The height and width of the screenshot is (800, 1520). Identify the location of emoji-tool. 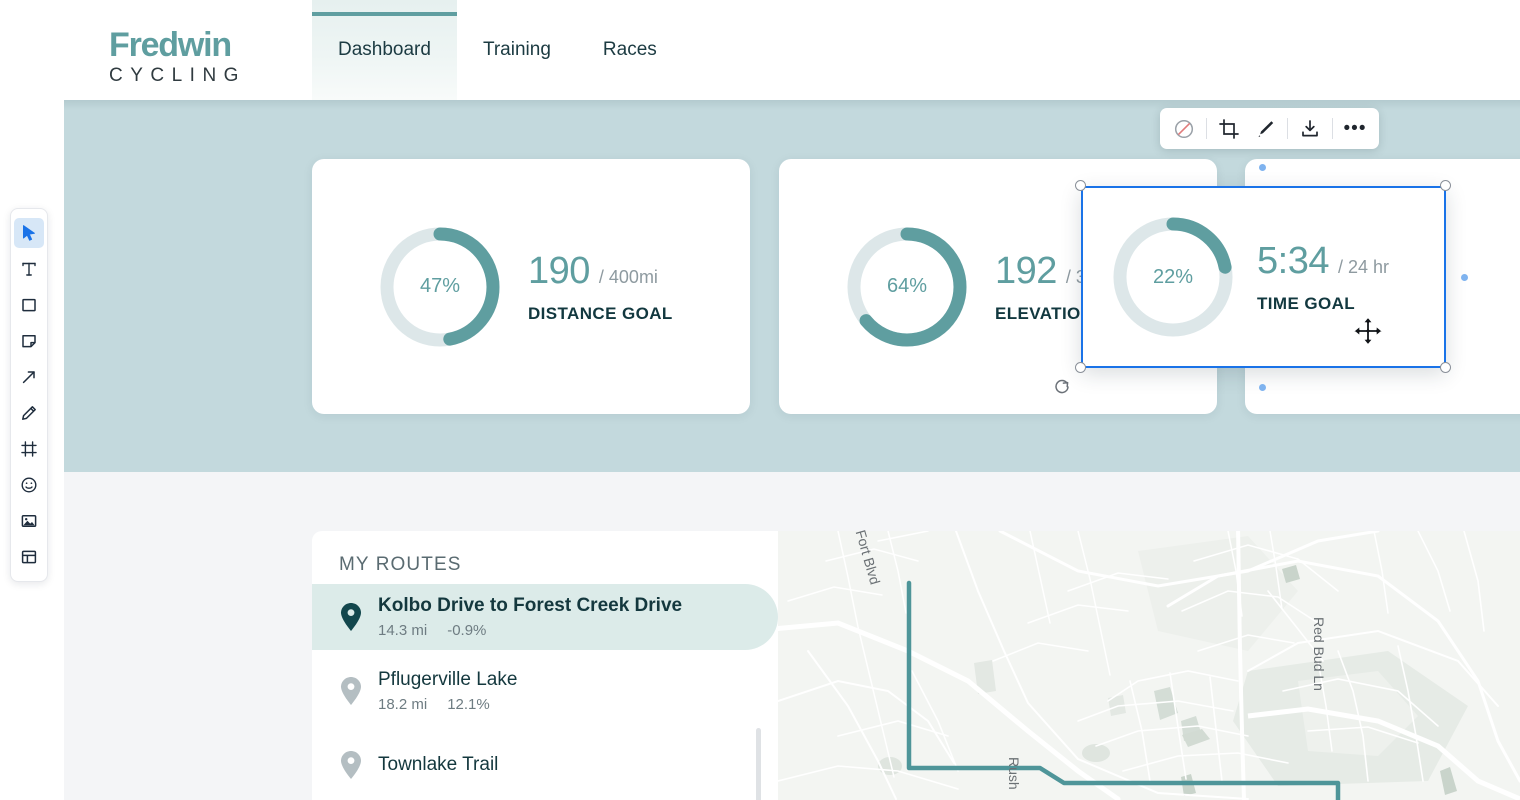
(29, 485).